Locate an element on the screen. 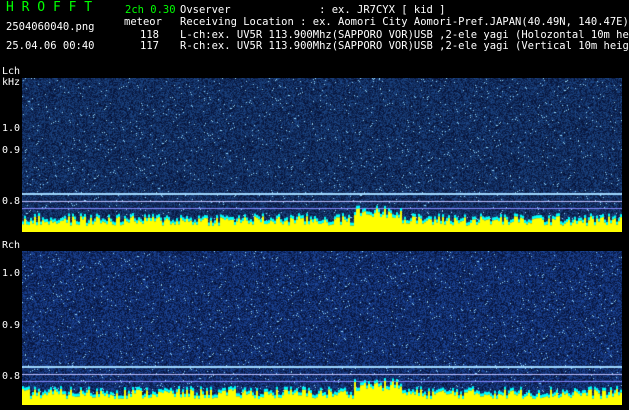 The width and height of the screenshot is (629, 410). observer-line: Ovserver : ex. JR7CYX [ kid ] is located at coordinates (313, 10).